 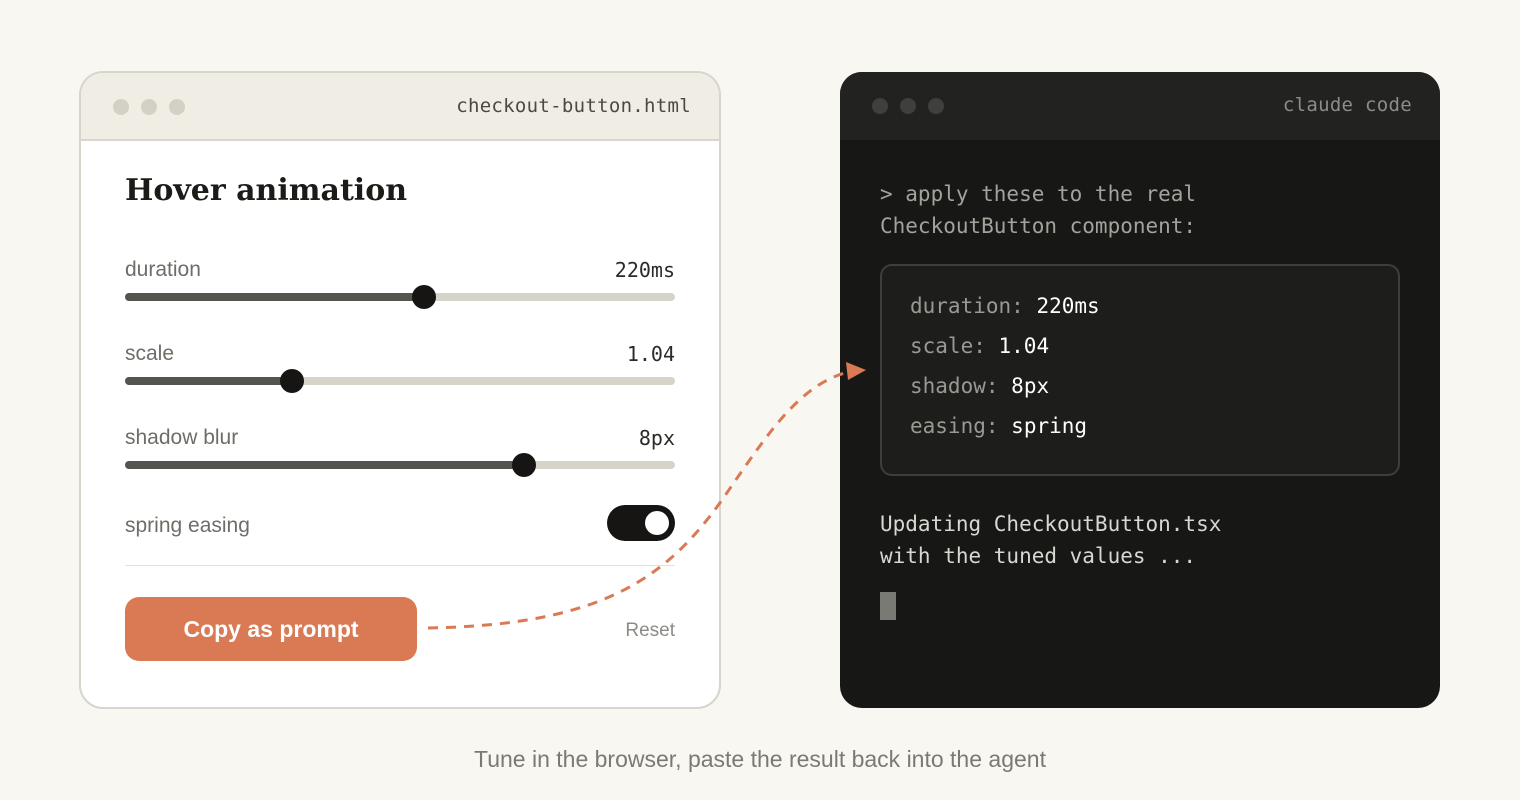 I want to click on shadow-blur-control: shadow blur 8px, so click(x=400, y=455).